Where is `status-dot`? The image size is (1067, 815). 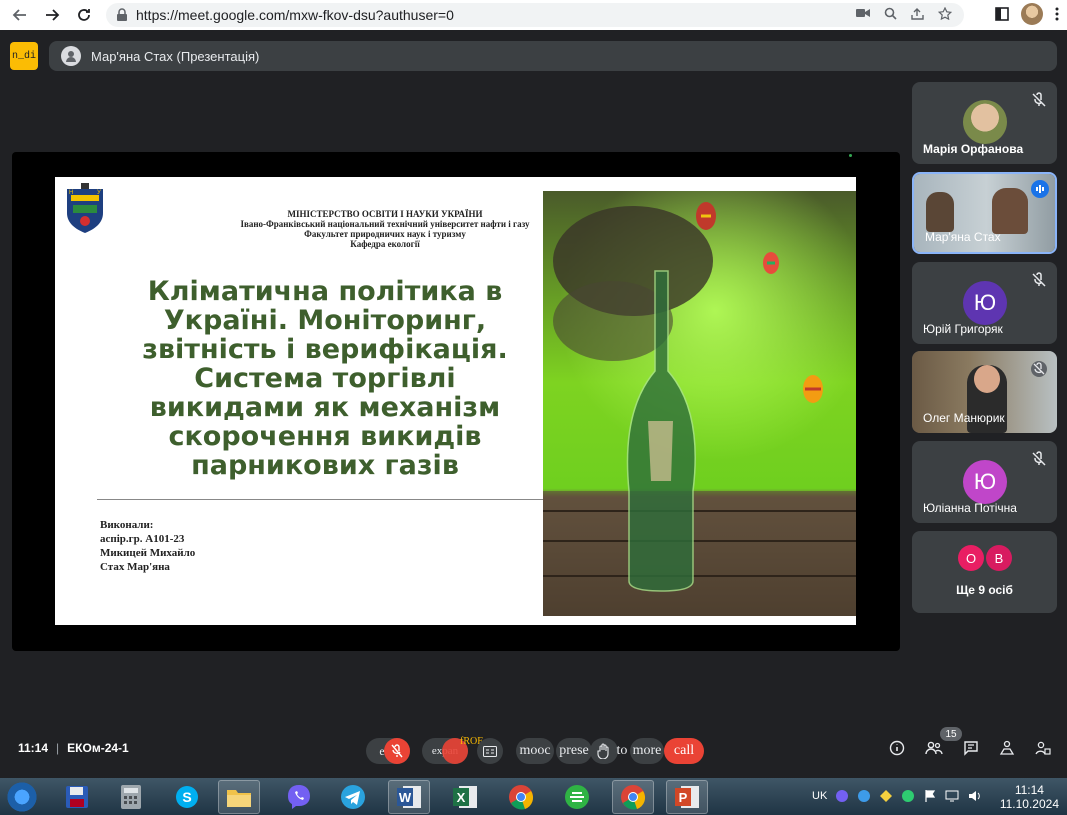
status-dot is located at coordinates (850, 155).